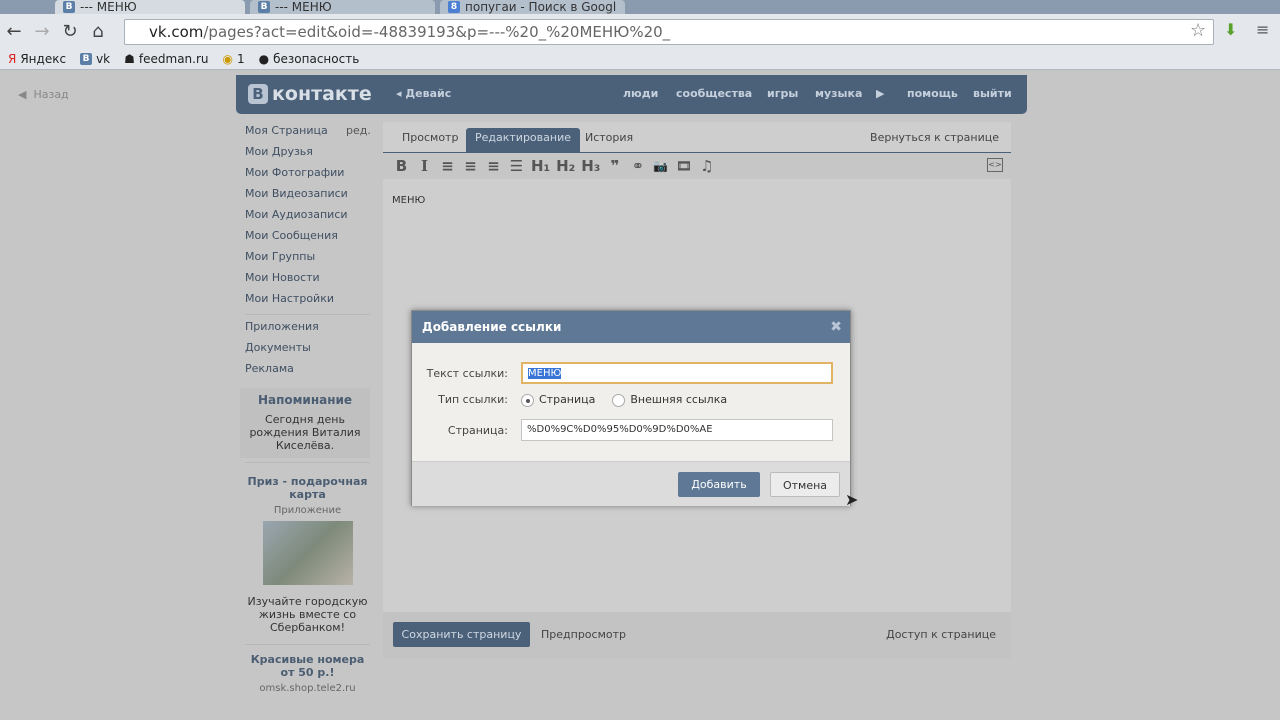 Image resolution: width=1280 pixels, height=720 pixels. What do you see at coordinates (42, 31) in the screenshot?
I see `forward-arrow-icon: →` at bounding box center [42, 31].